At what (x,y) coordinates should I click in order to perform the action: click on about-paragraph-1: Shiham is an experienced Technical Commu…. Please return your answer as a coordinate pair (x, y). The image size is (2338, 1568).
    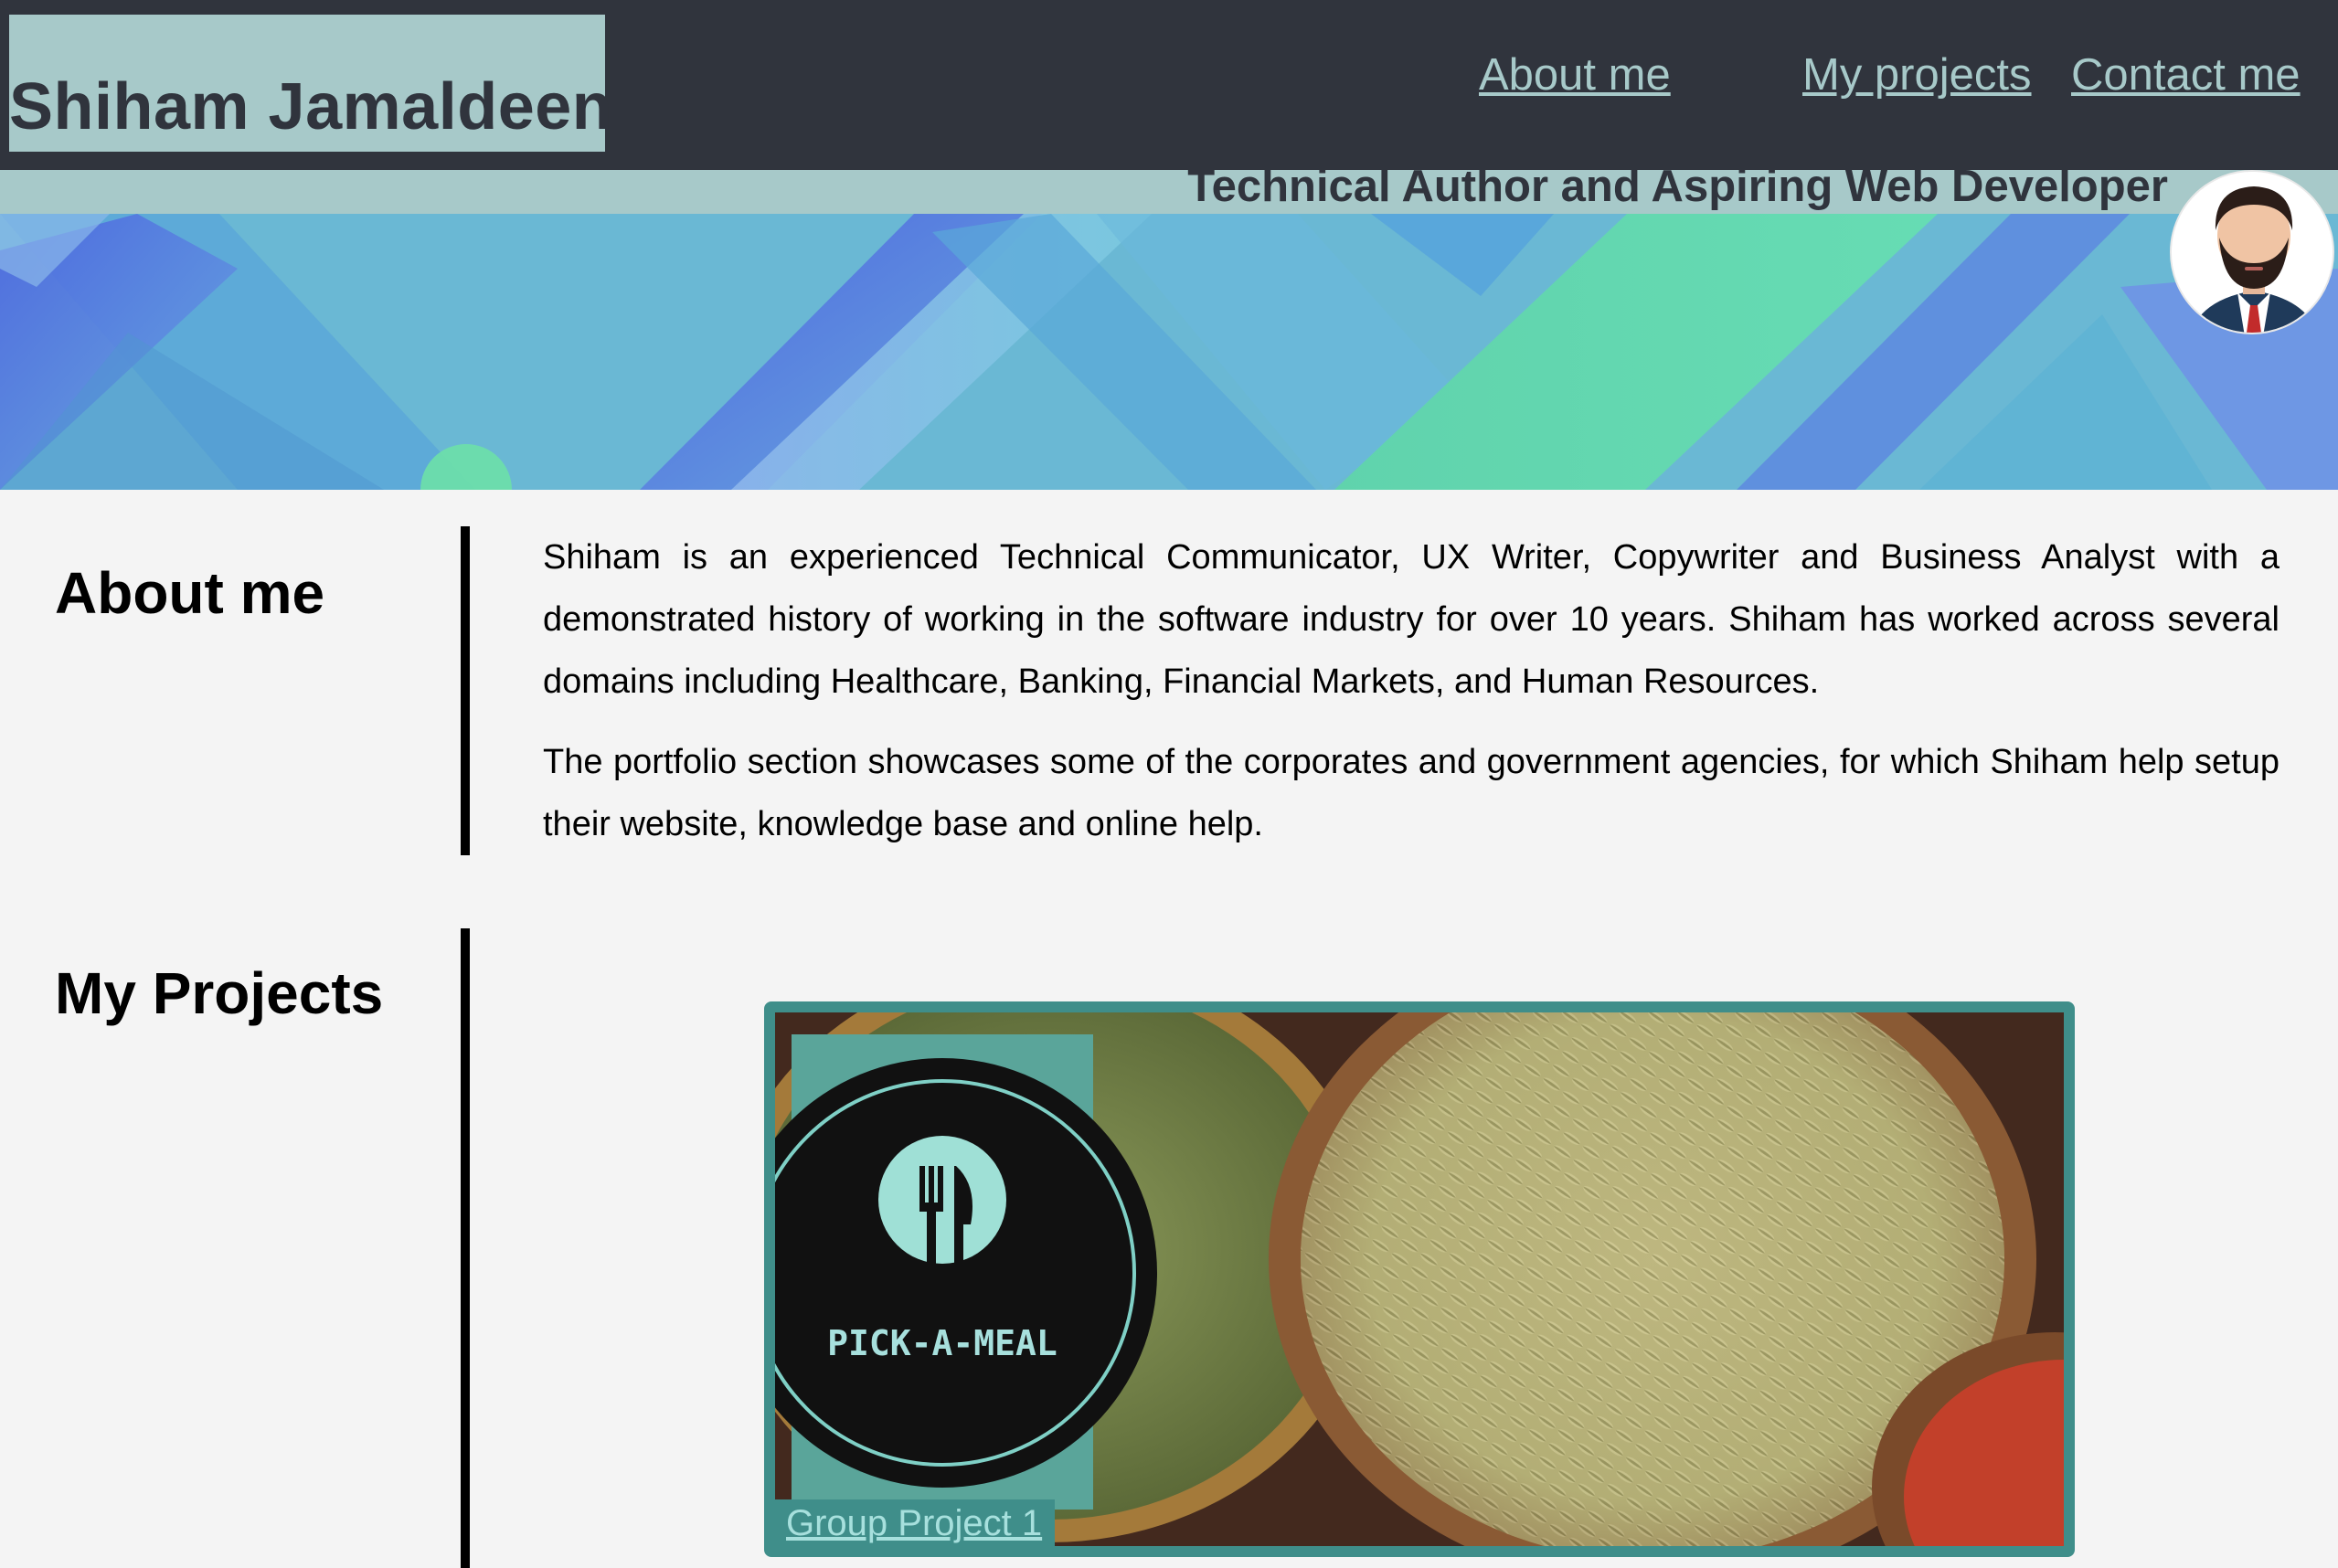
    Looking at the image, I should click on (1411, 620).